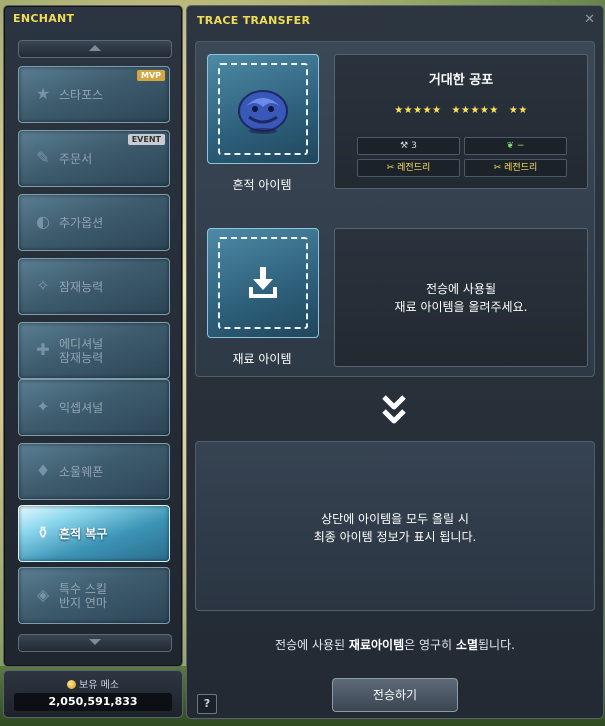 The image size is (605, 726). Describe the element at coordinates (207, 704) in the screenshot. I see `help-button: ?` at that location.